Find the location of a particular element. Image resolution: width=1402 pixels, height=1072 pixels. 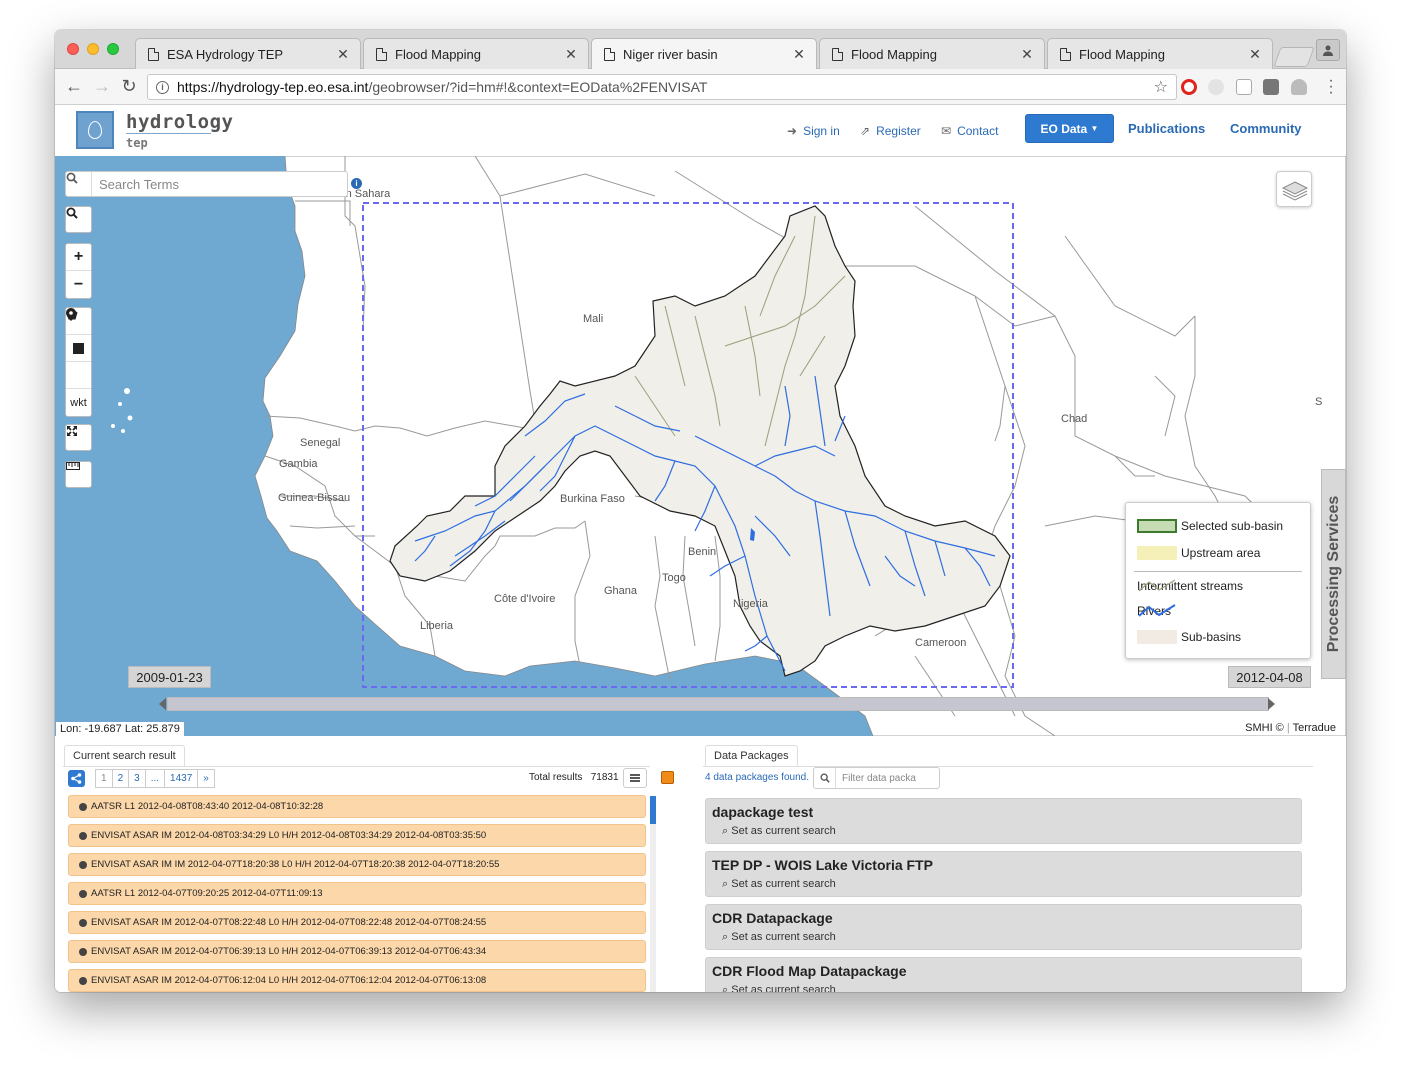

envelope-icon: ✉ is located at coordinates (946, 131).